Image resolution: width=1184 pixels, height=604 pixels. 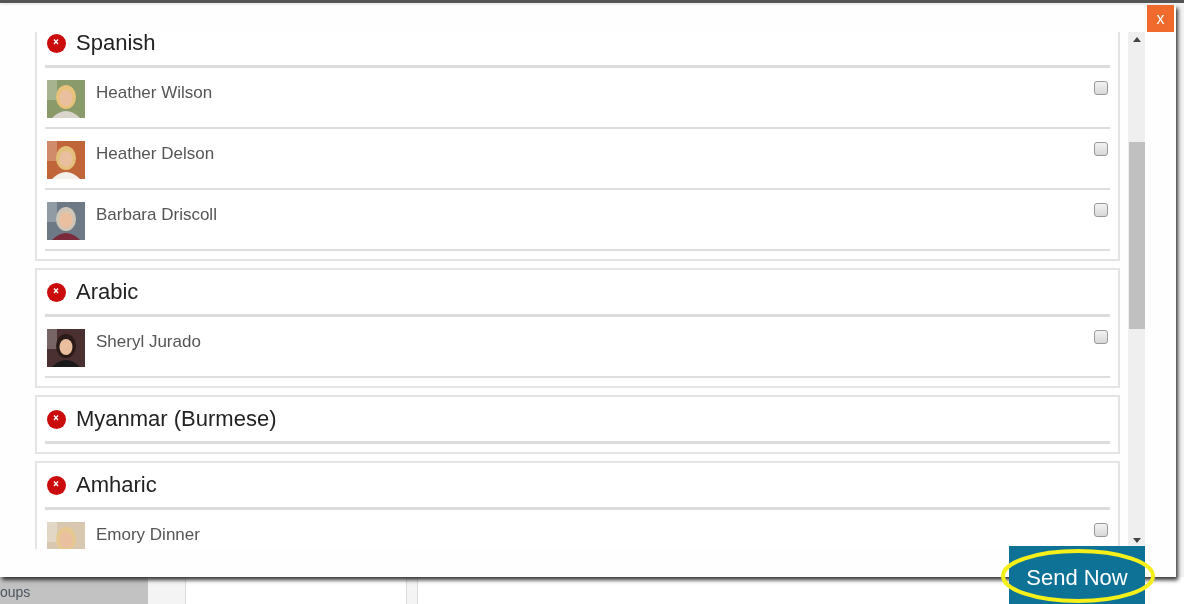 What do you see at coordinates (157, 215) in the screenshot?
I see `member-name: Barbara Driscoll` at bounding box center [157, 215].